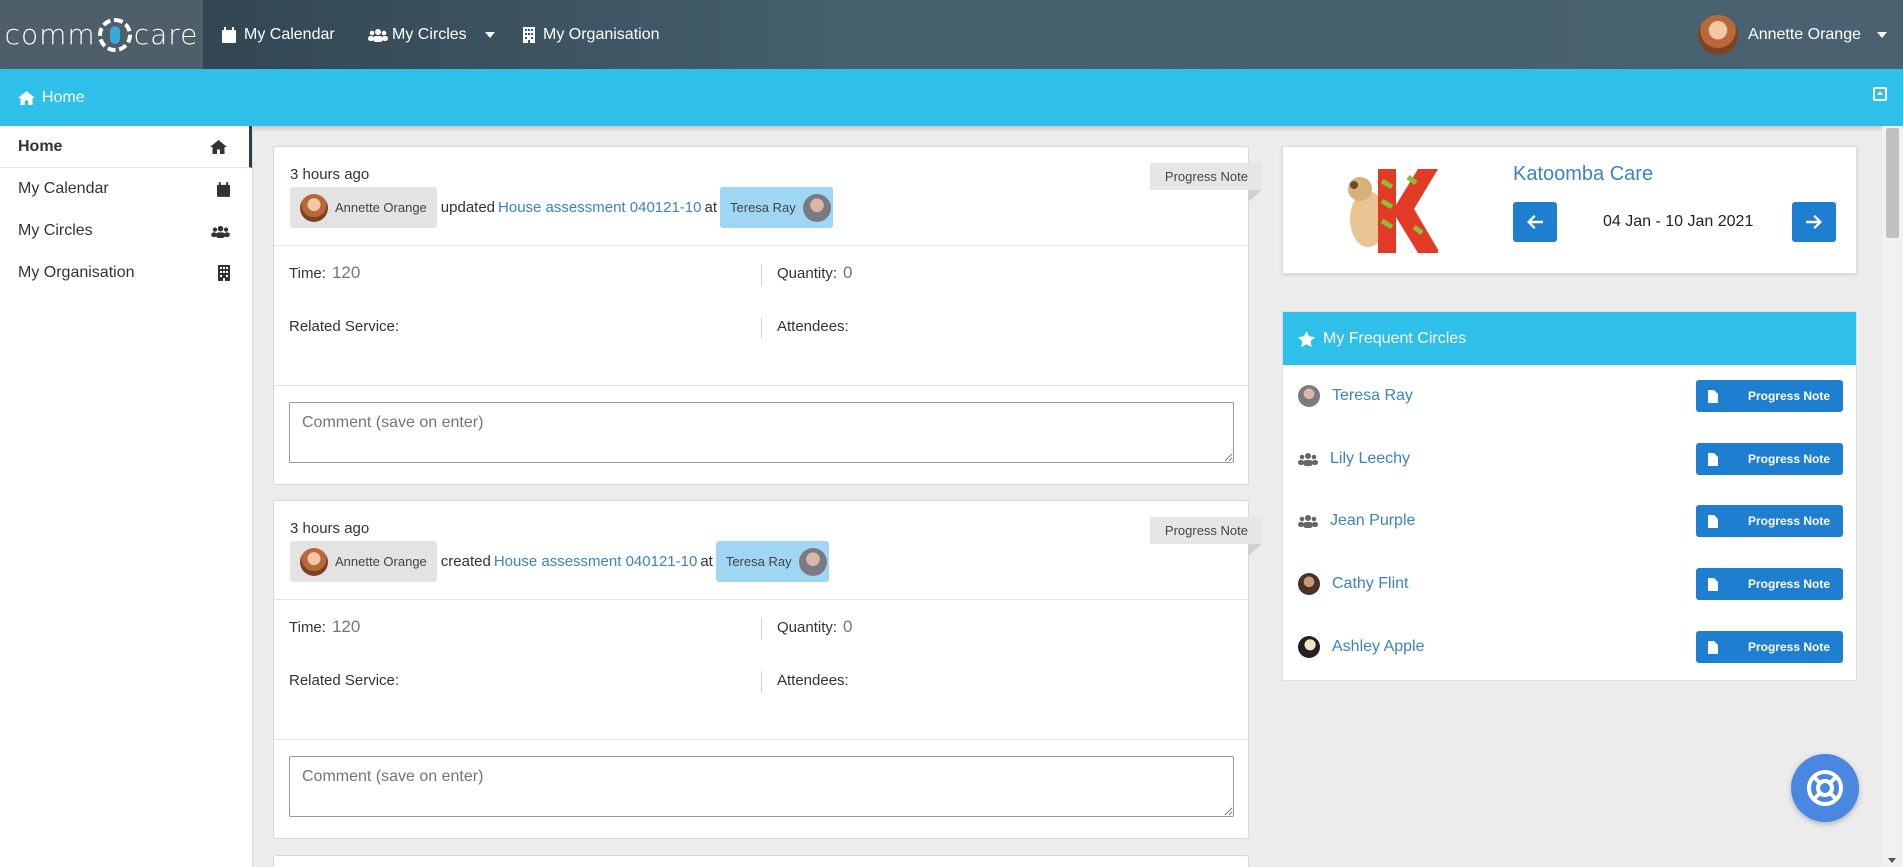  I want to click on circle-name-link: Ashley Apple, so click(1378, 647).